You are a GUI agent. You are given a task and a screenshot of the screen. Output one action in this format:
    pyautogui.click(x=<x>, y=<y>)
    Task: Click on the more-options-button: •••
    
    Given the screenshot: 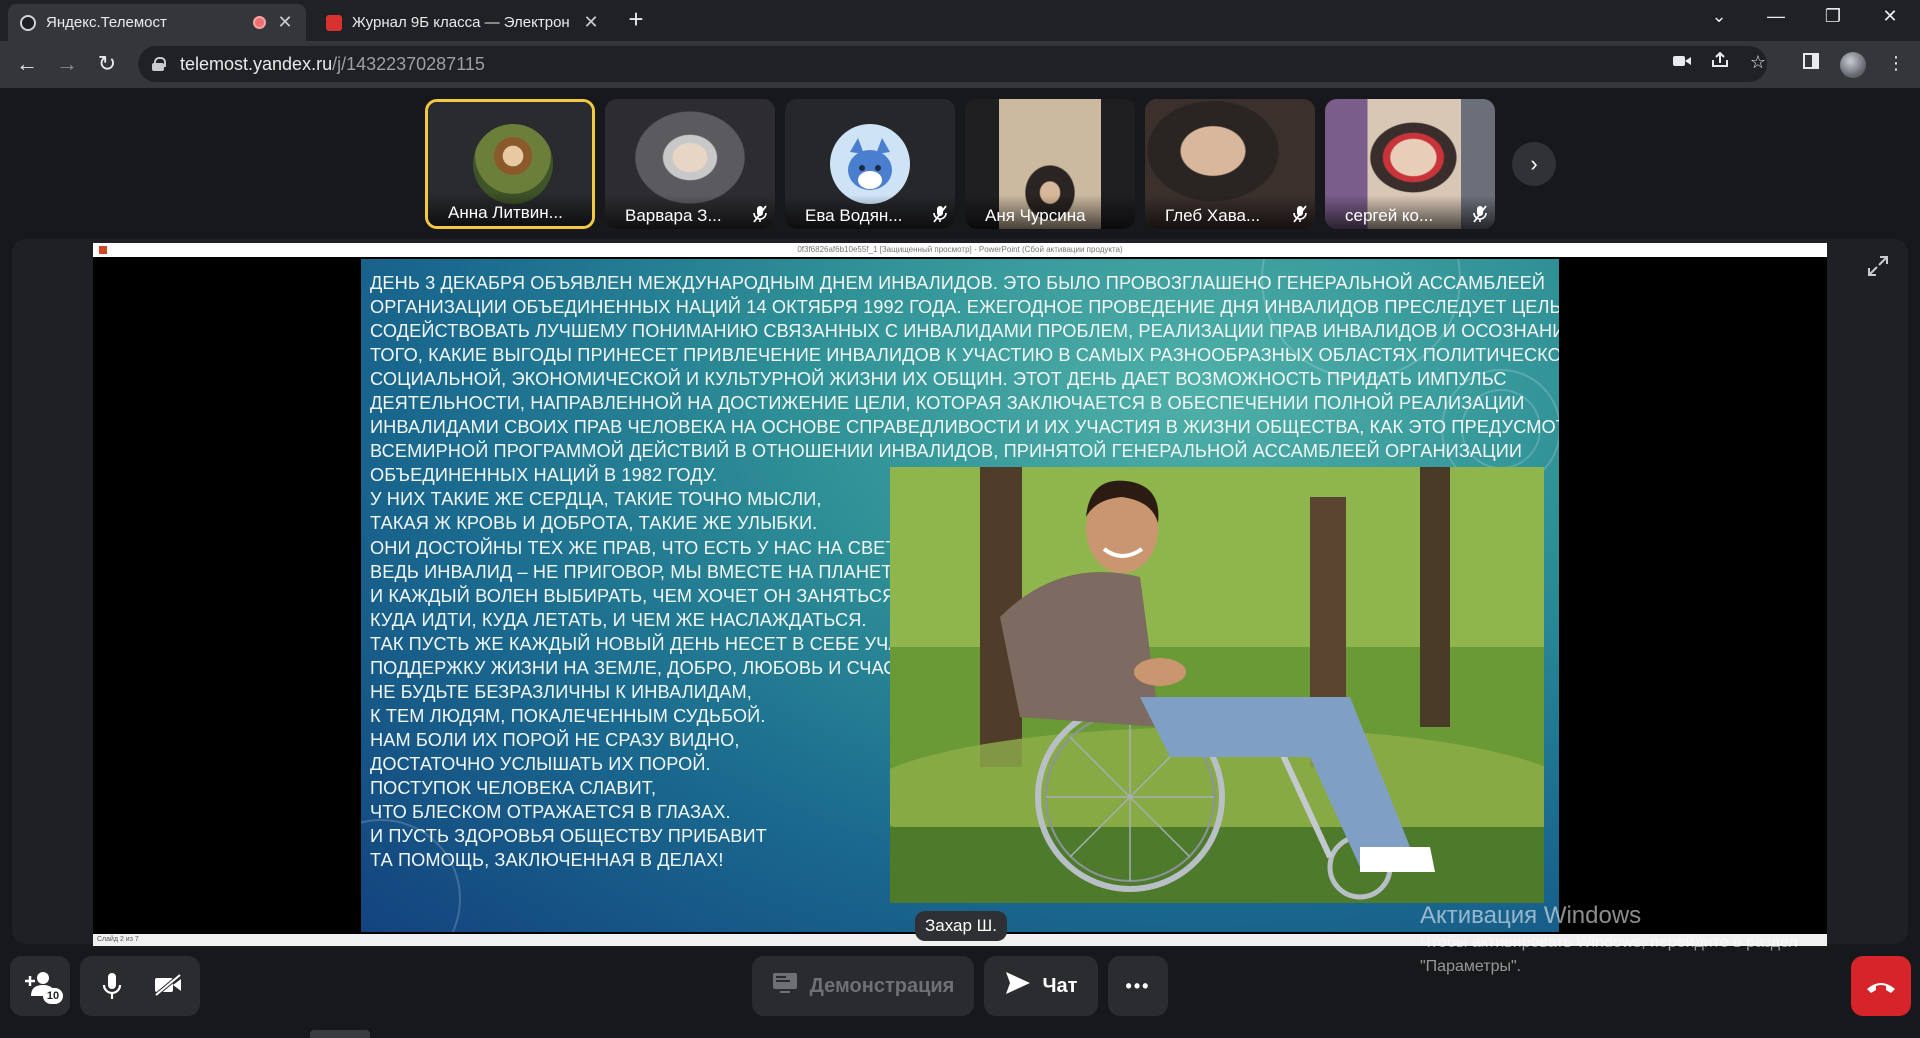 What is the action you would take?
    pyautogui.click(x=1138, y=986)
    